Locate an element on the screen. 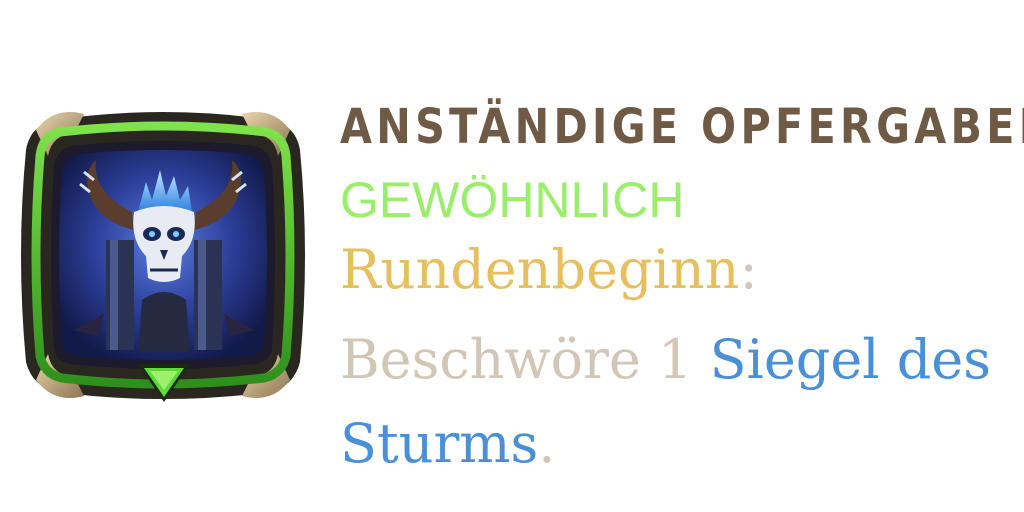 This screenshot has height=512, width=1024. effect-period: . is located at coordinates (547, 443).